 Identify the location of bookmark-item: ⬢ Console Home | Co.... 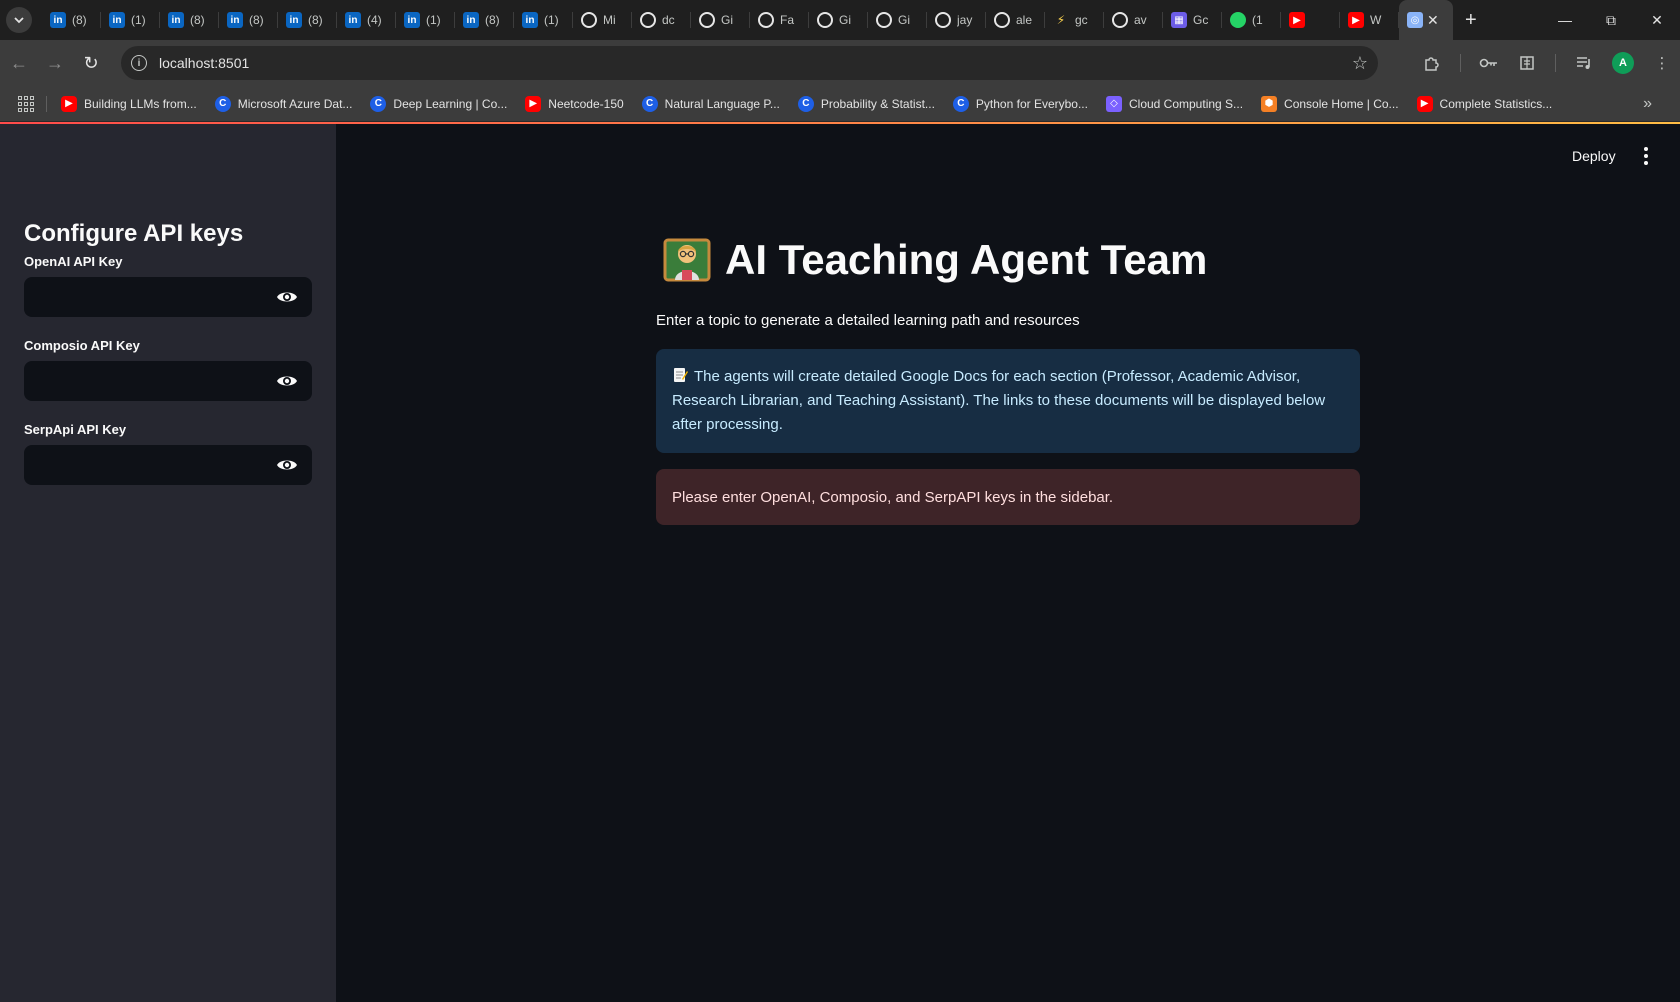
(1330, 103).